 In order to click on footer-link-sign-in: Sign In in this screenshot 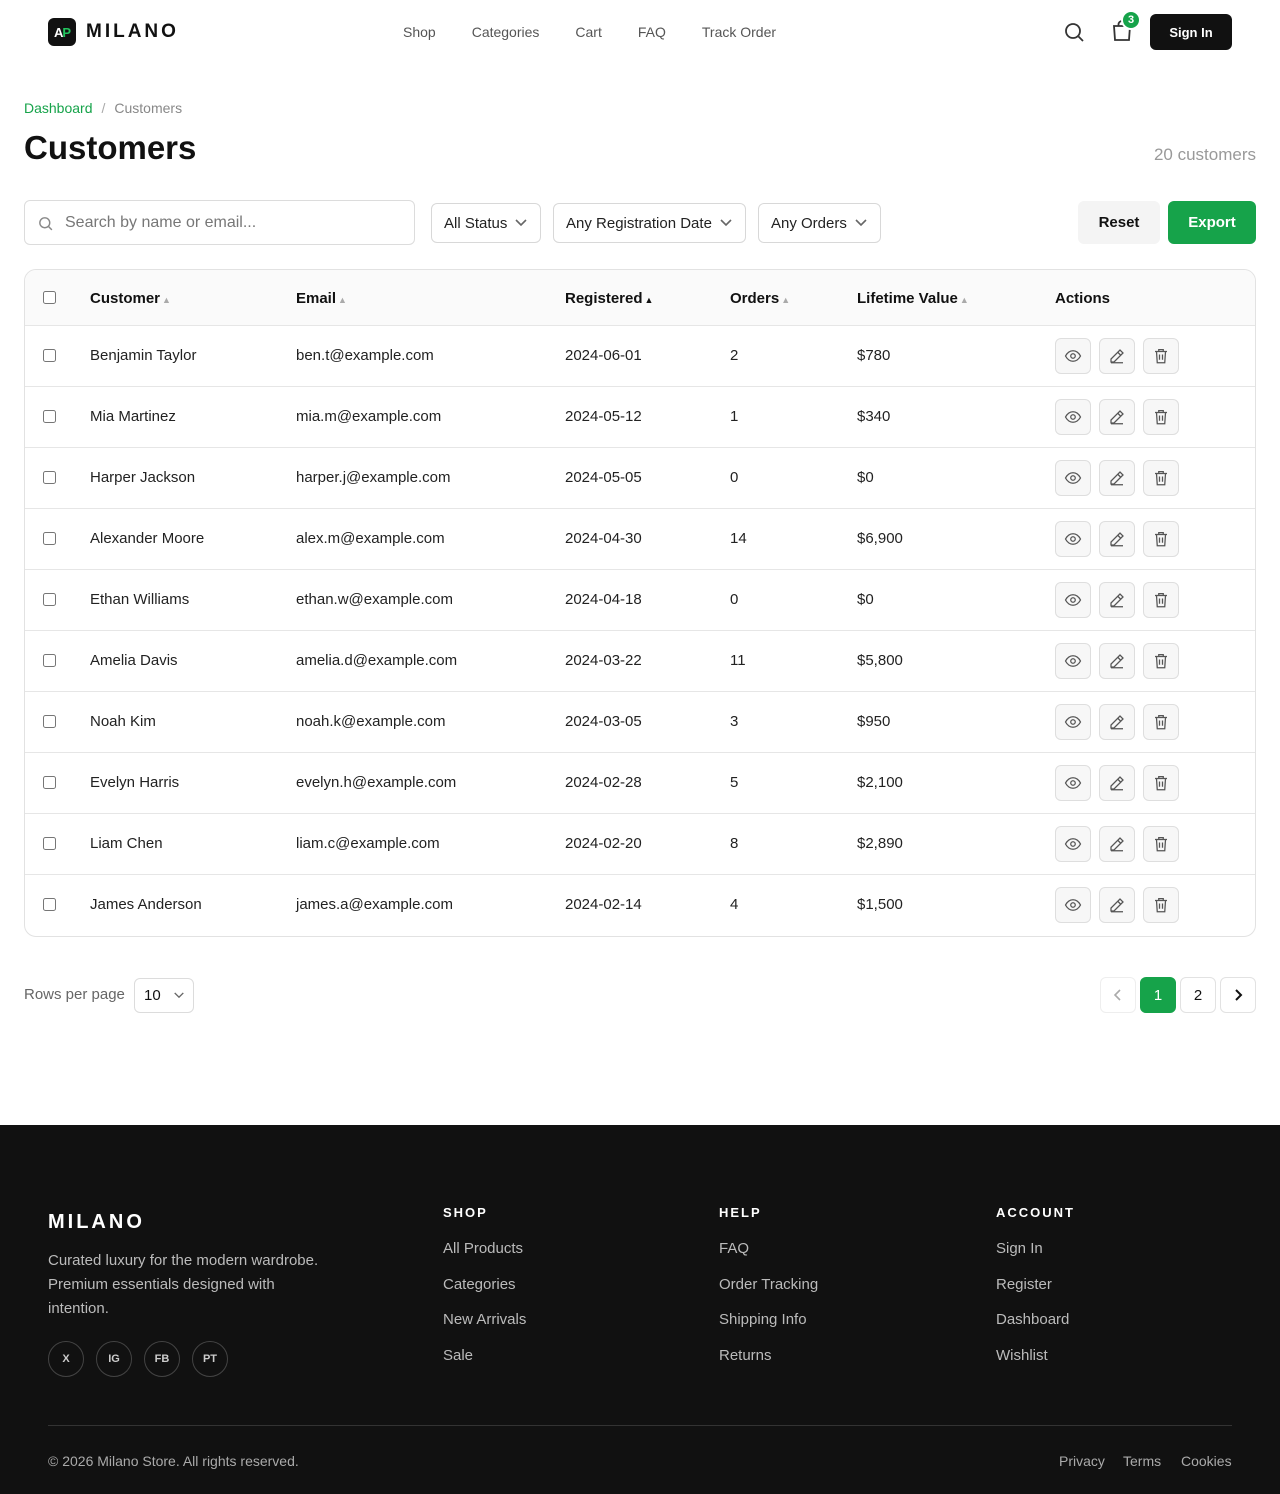, I will do `click(1019, 1249)`.